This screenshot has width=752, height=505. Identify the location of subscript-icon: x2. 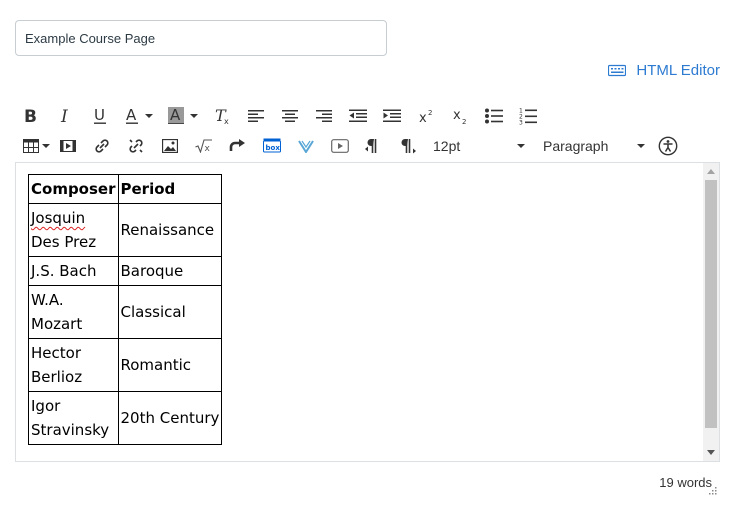
(459, 116).